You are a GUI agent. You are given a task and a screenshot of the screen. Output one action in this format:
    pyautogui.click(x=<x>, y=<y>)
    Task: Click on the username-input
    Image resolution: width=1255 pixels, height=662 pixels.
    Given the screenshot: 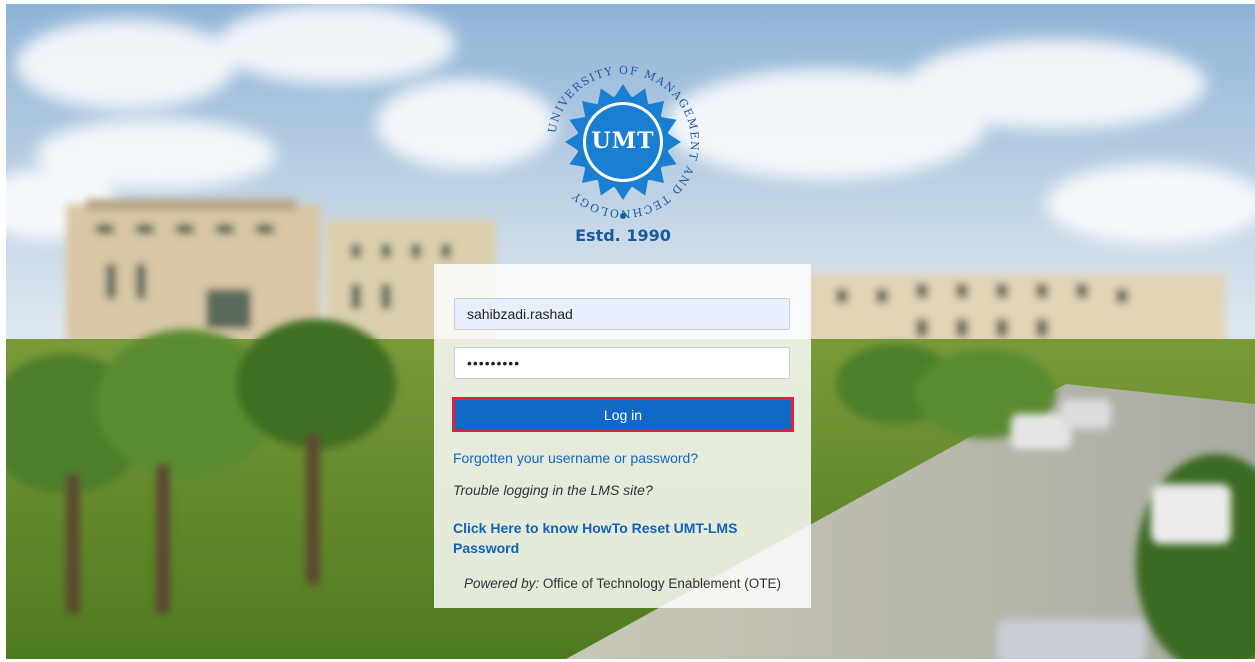 What is the action you would take?
    pyautogui.click(x=622, y=314)
    